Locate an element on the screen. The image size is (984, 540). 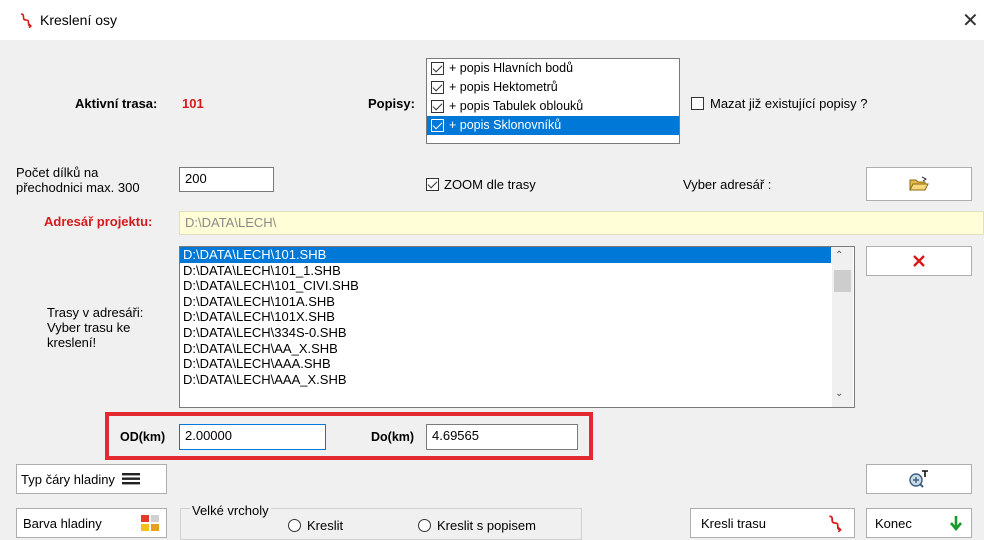
zoom-checkbox-row: ZOOM dle trasy is located at coordinates (481, 184).